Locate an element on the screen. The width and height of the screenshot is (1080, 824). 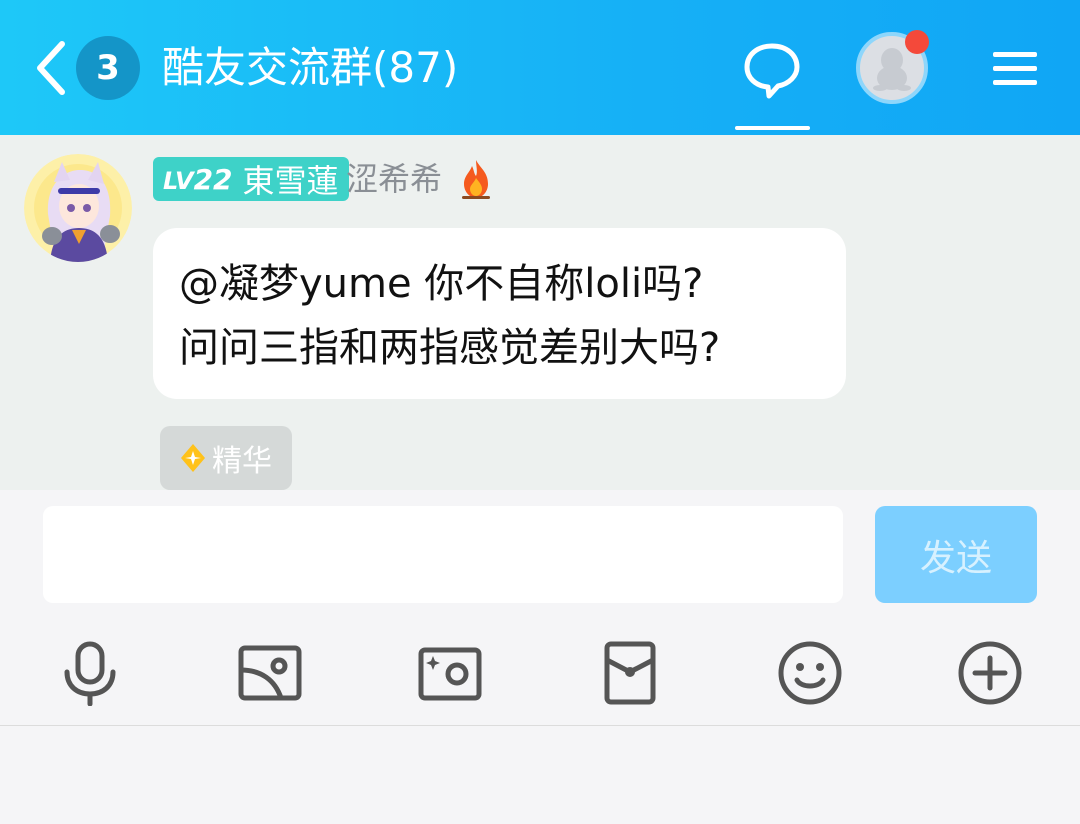
message-input is located at coordinates (443, 554).